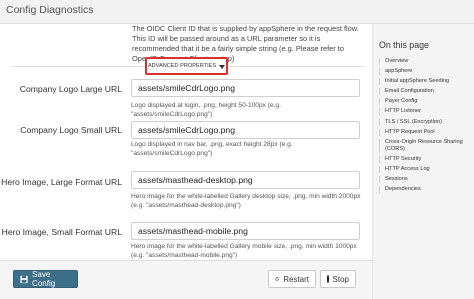 Image resolution: width=474 pixels, height=299 pixels. I want to click on restart-label: Restart, so click(296, 279).